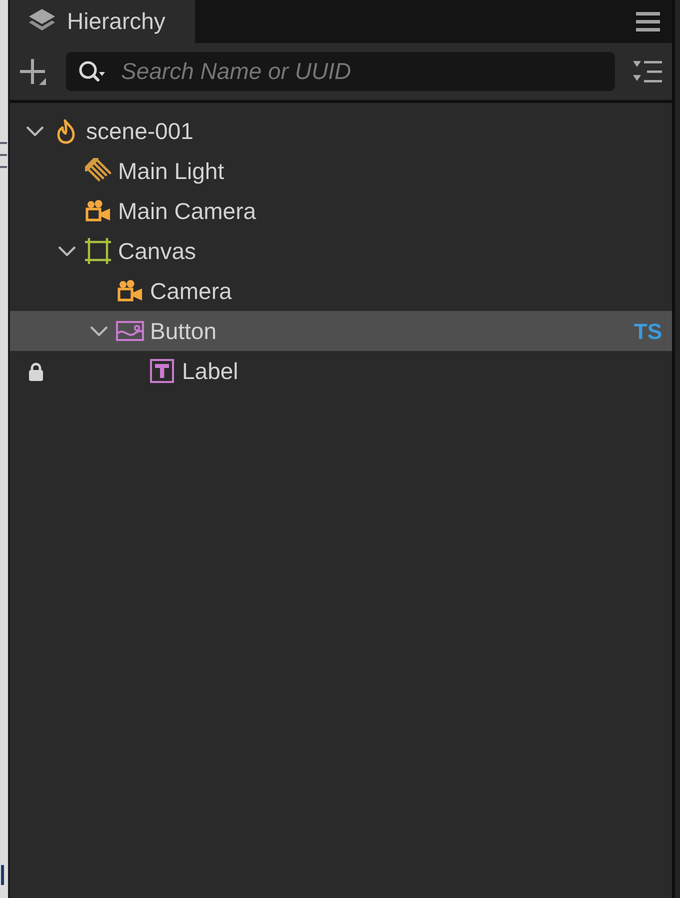  What do you see at coordinates (341, 371) in the screenshot?
I see `tree-row: Label` at bounding box center [341, 371].